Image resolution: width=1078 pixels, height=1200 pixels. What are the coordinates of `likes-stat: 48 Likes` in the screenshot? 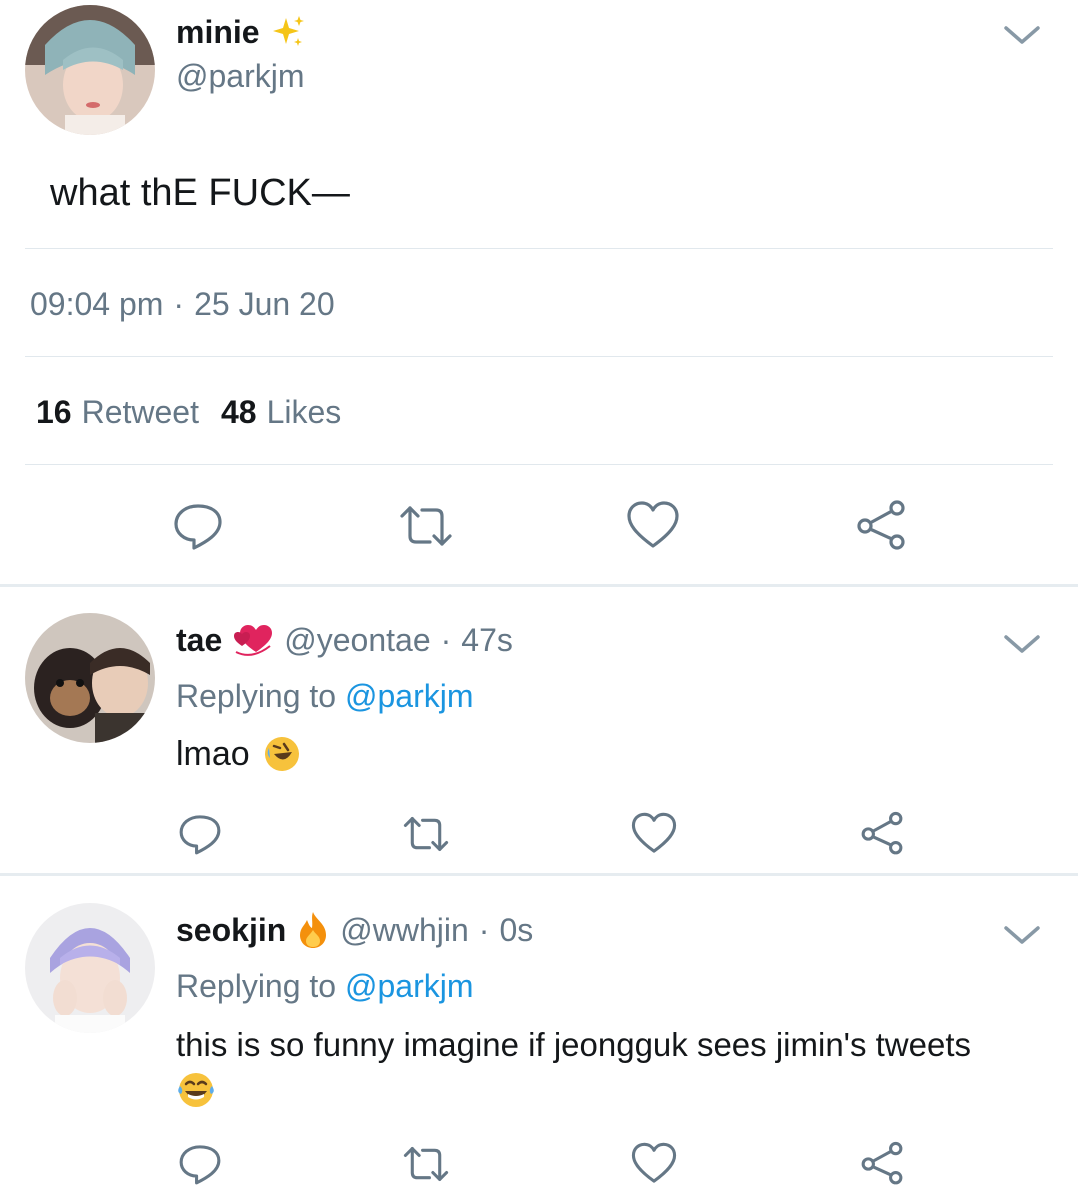 It's located at (281, 412).